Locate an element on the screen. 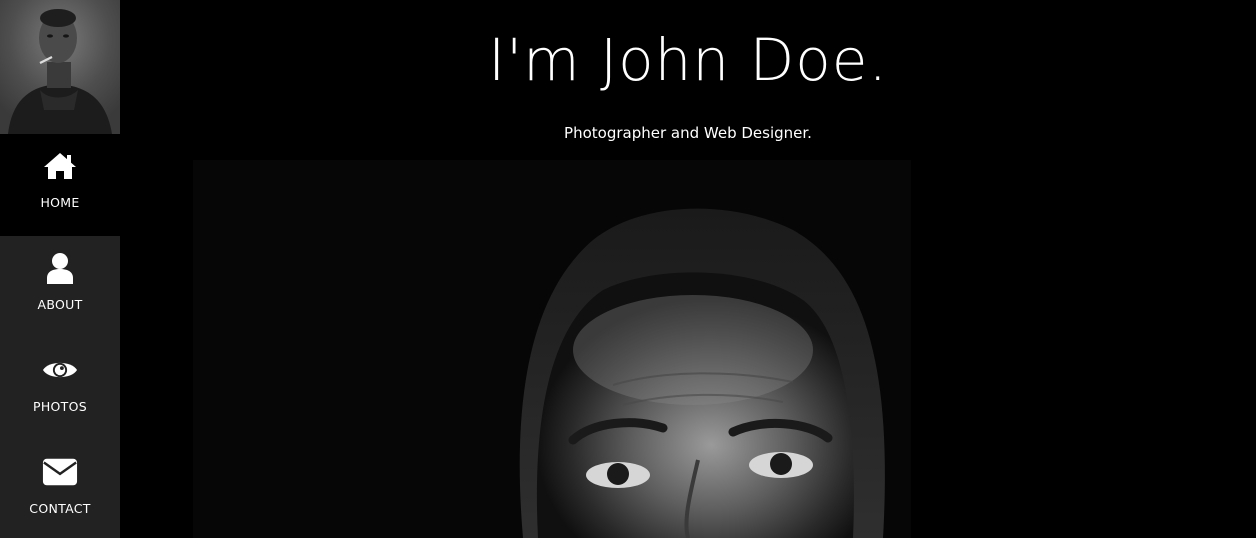  nav-item-contact: CONTACT is located at coordinates (60, 489).